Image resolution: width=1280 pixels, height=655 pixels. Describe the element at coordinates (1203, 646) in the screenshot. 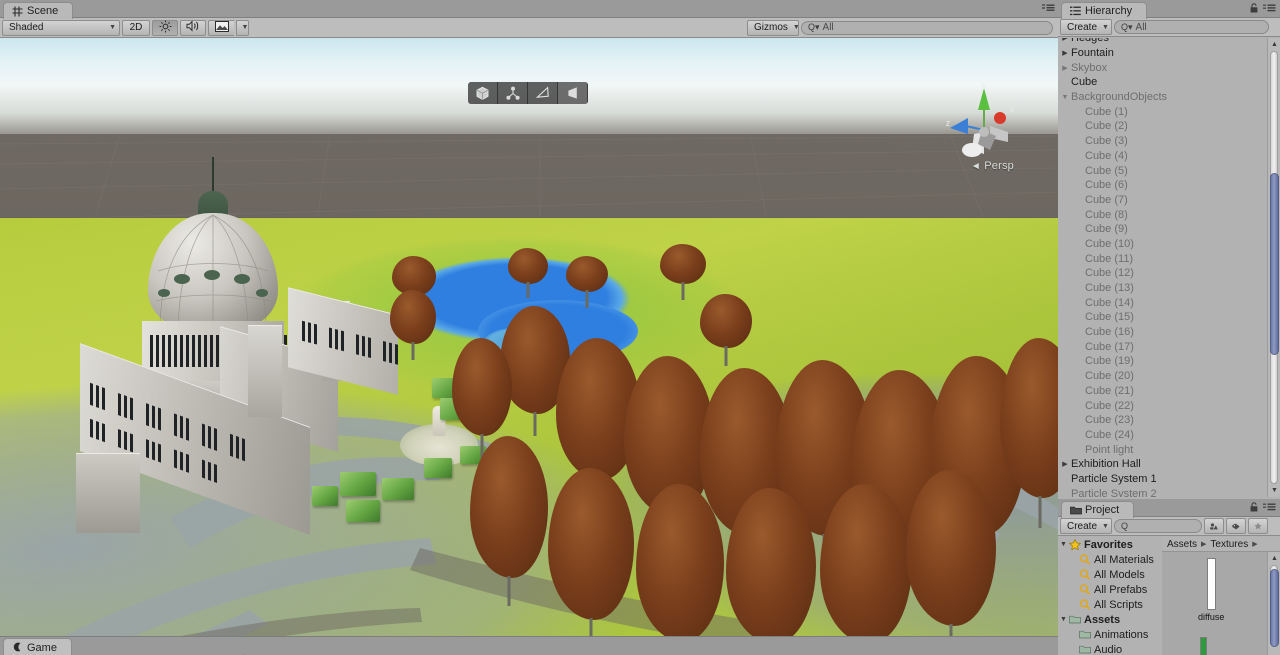

I see `asset-item-green` at that location.